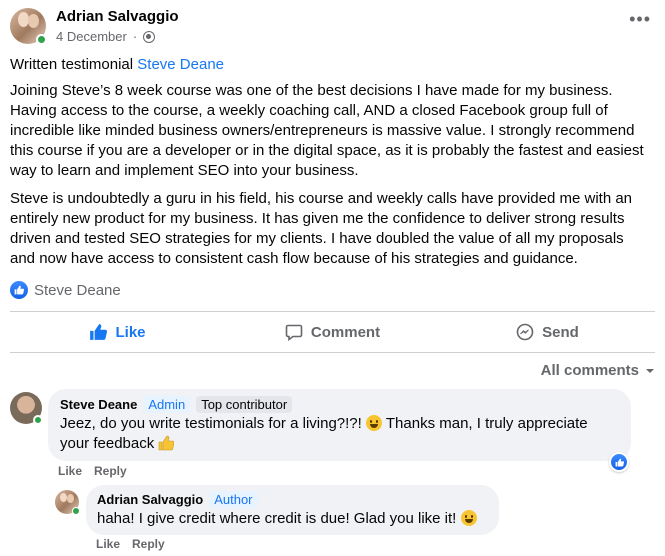 The image size is (665, 556). What do you see at coordinates (26, 408) in the screenshot?
I see `commenter-avatar` at bounding box center [26, 408].